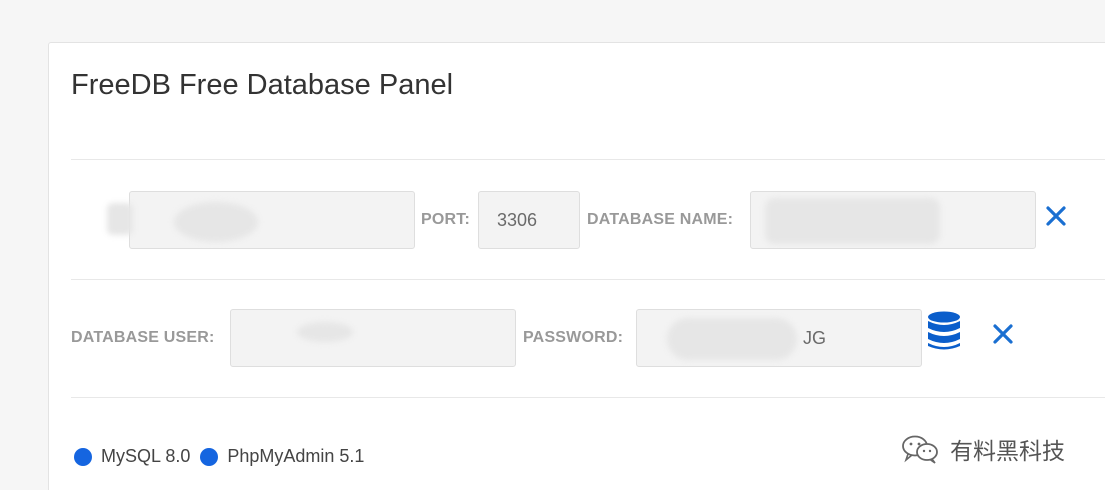 The width and height of the screenshot is (1105, 490). I want to click on host-field, so click(272, 220).